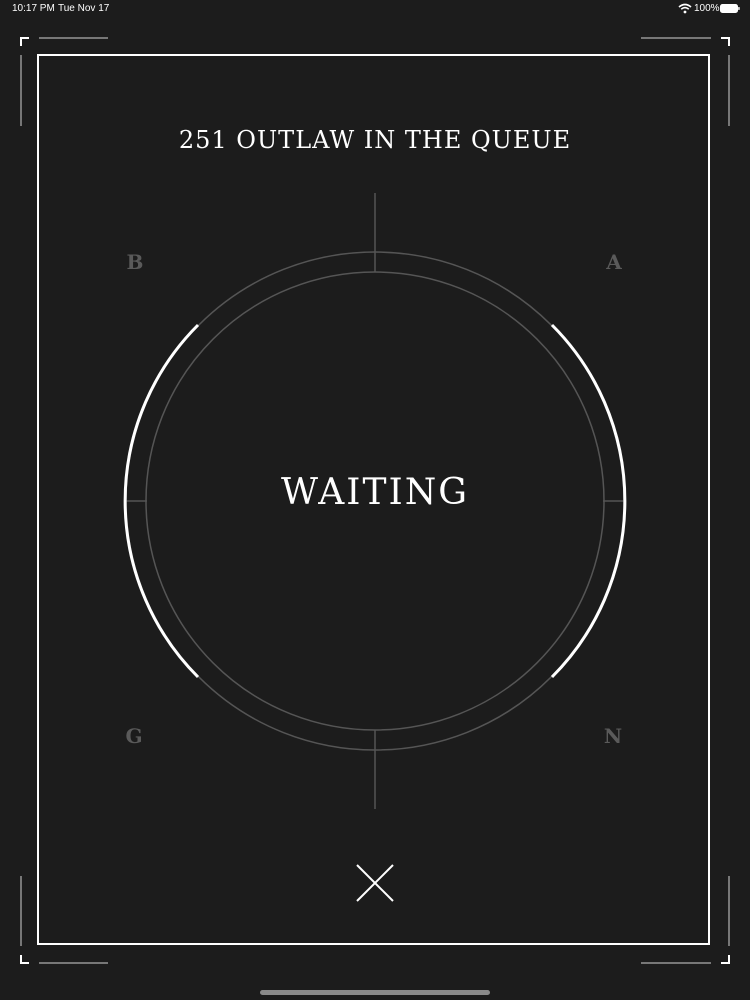 The height and width of the screenshot is (1000, 750). I want to click on cancel-queue-button, so click(375, 883).